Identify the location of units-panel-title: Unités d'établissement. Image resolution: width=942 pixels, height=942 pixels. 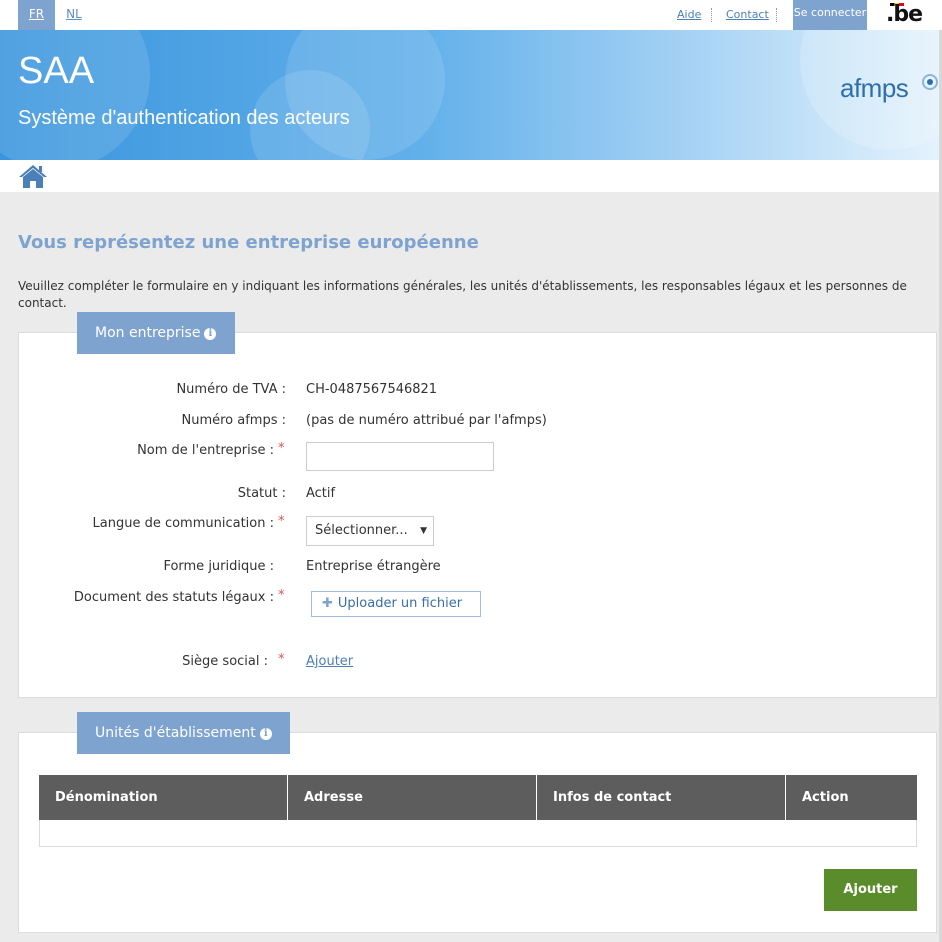
(175, 733).